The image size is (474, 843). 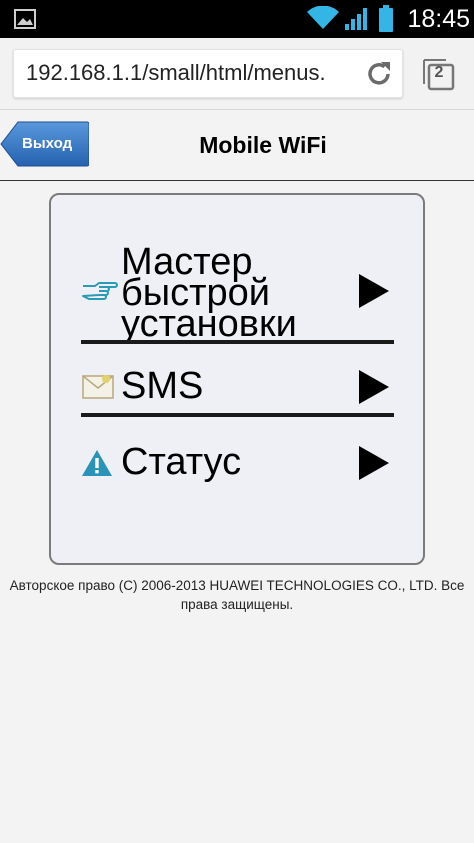 I want to click on pointing-hand-icon, so click(x=100, y=291).